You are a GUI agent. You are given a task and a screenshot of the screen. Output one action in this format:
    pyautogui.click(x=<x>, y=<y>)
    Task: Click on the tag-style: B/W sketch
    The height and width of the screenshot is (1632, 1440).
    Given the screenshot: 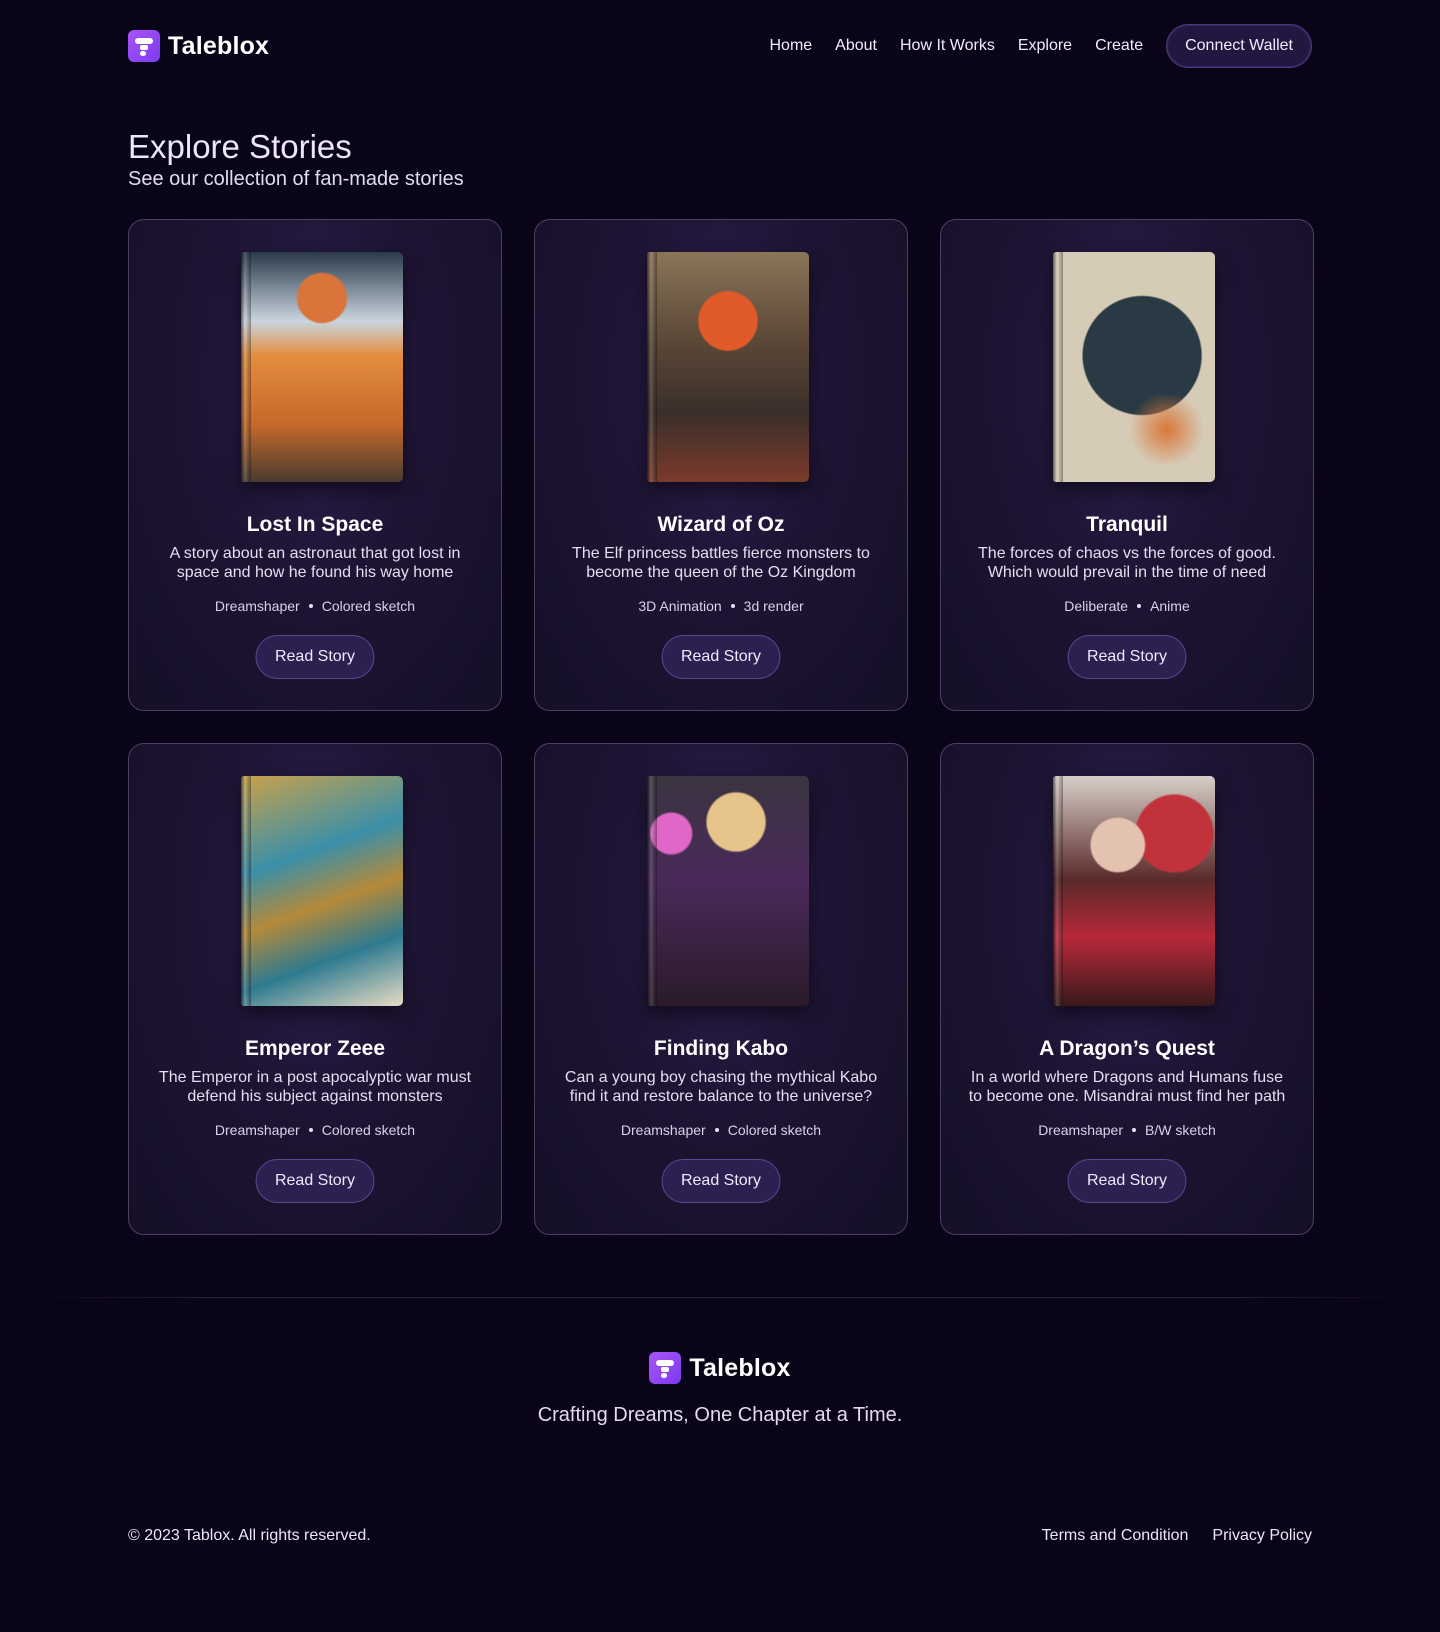 What is the action you would take?
    pyautogui.click(x=1180, y=1130)
    